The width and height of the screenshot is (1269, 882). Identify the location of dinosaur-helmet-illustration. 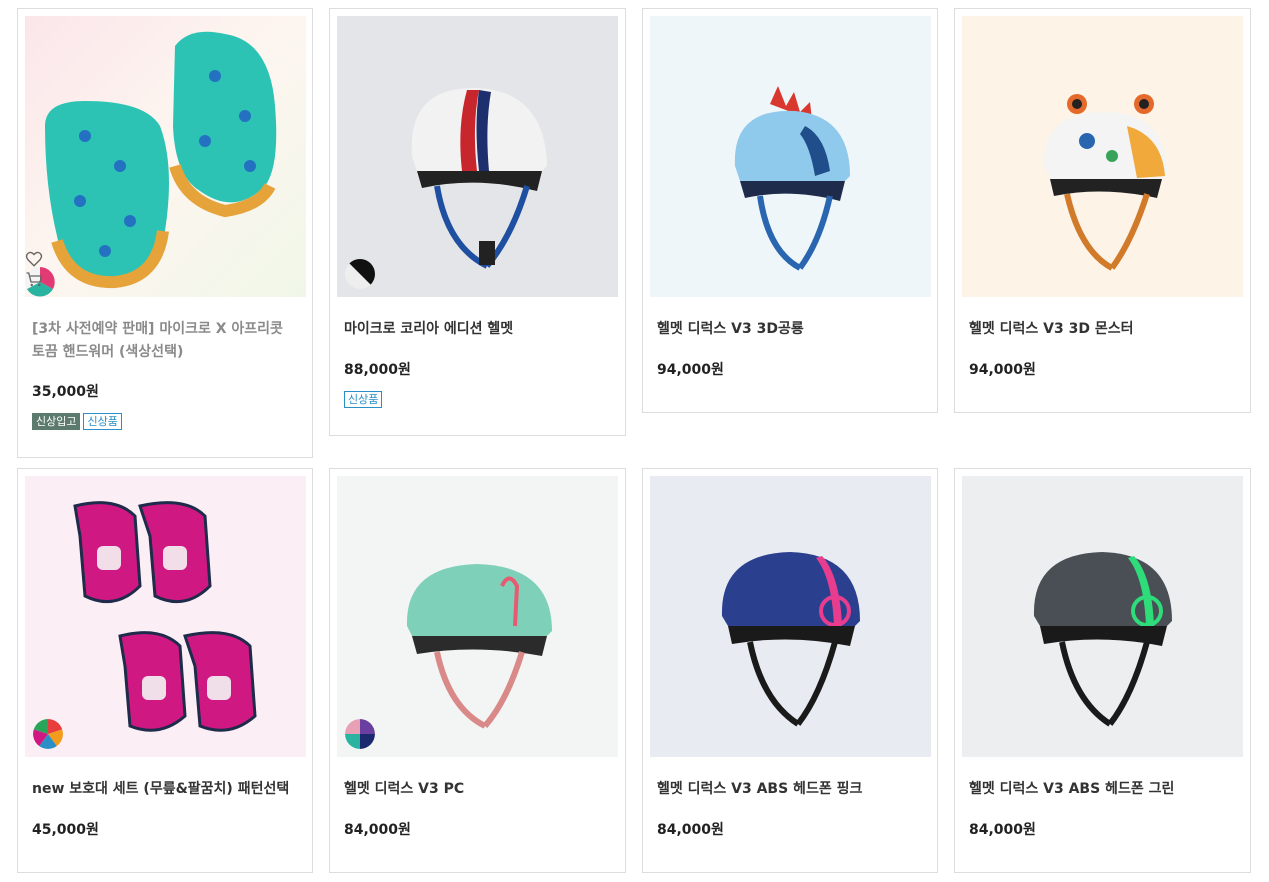
(790, 156).